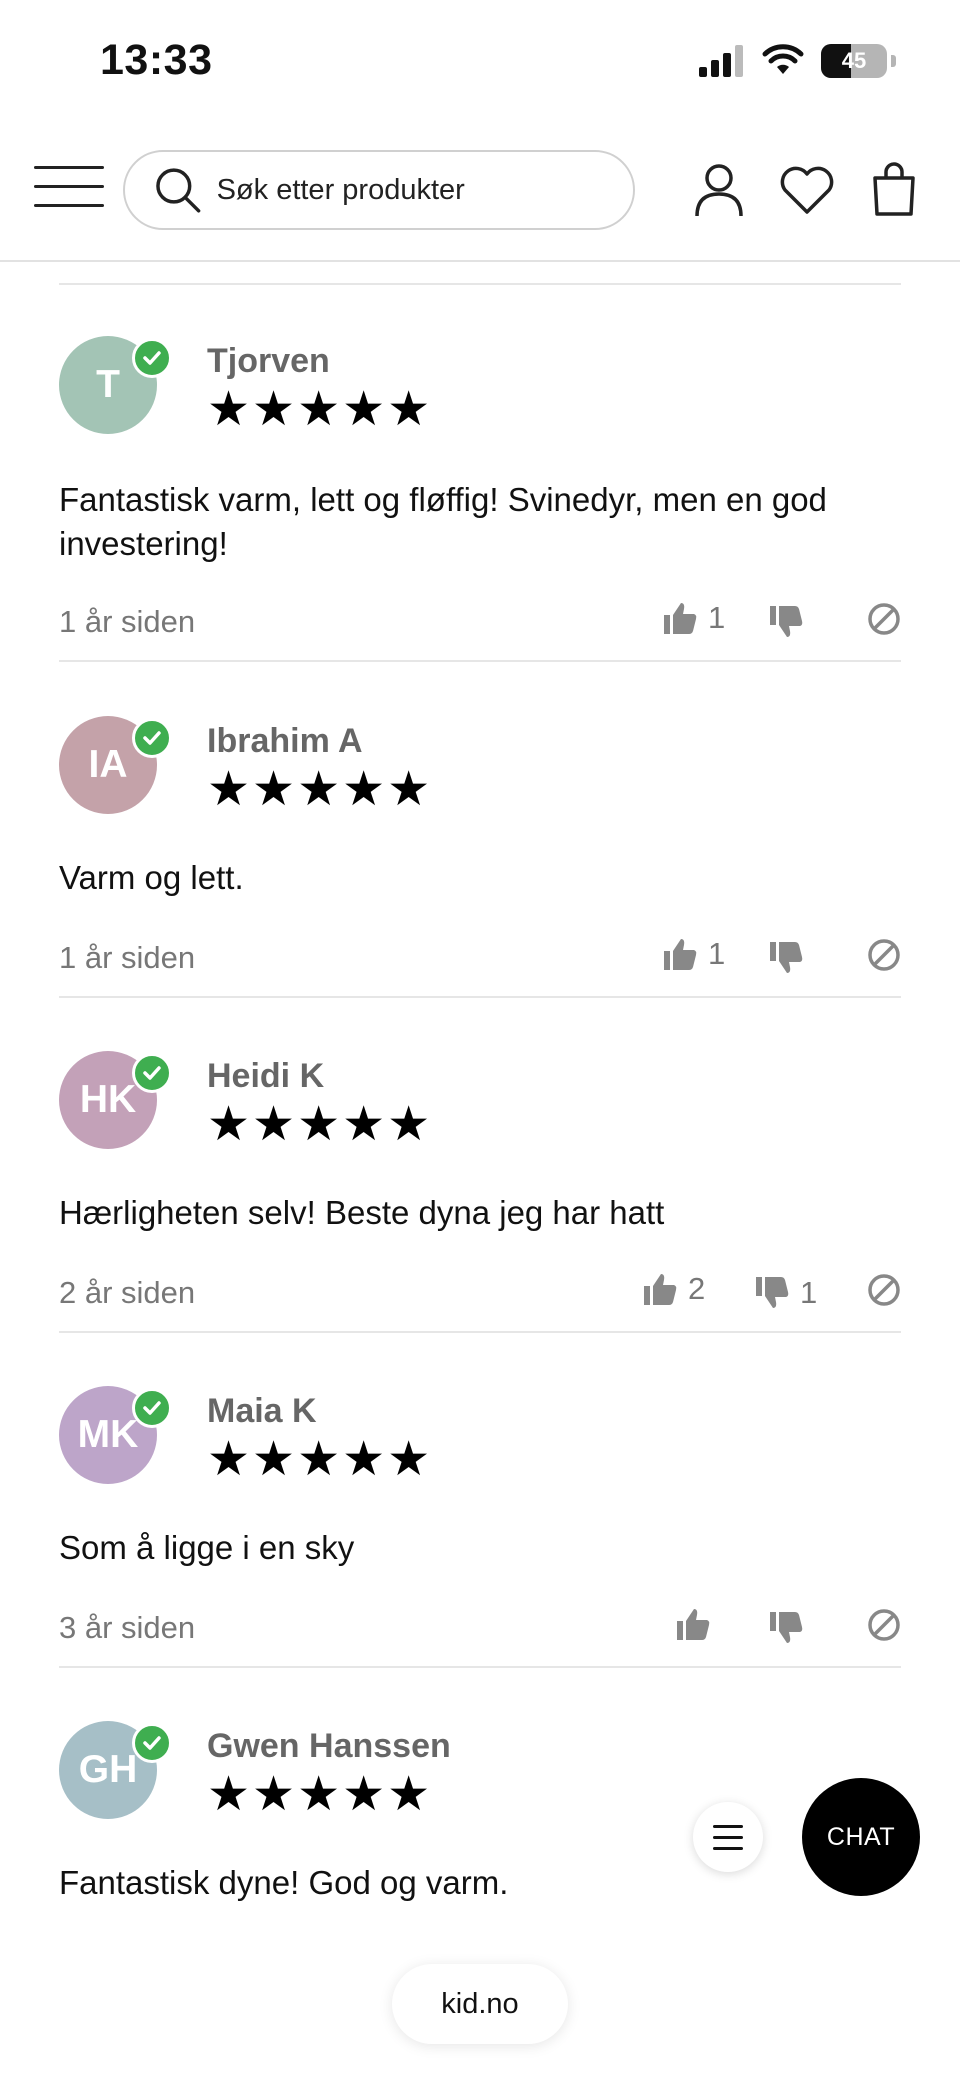 Image resolution: width=960 pixels, height=2078 pixels. I want to click on battery-level: 45, so click(854, 60).